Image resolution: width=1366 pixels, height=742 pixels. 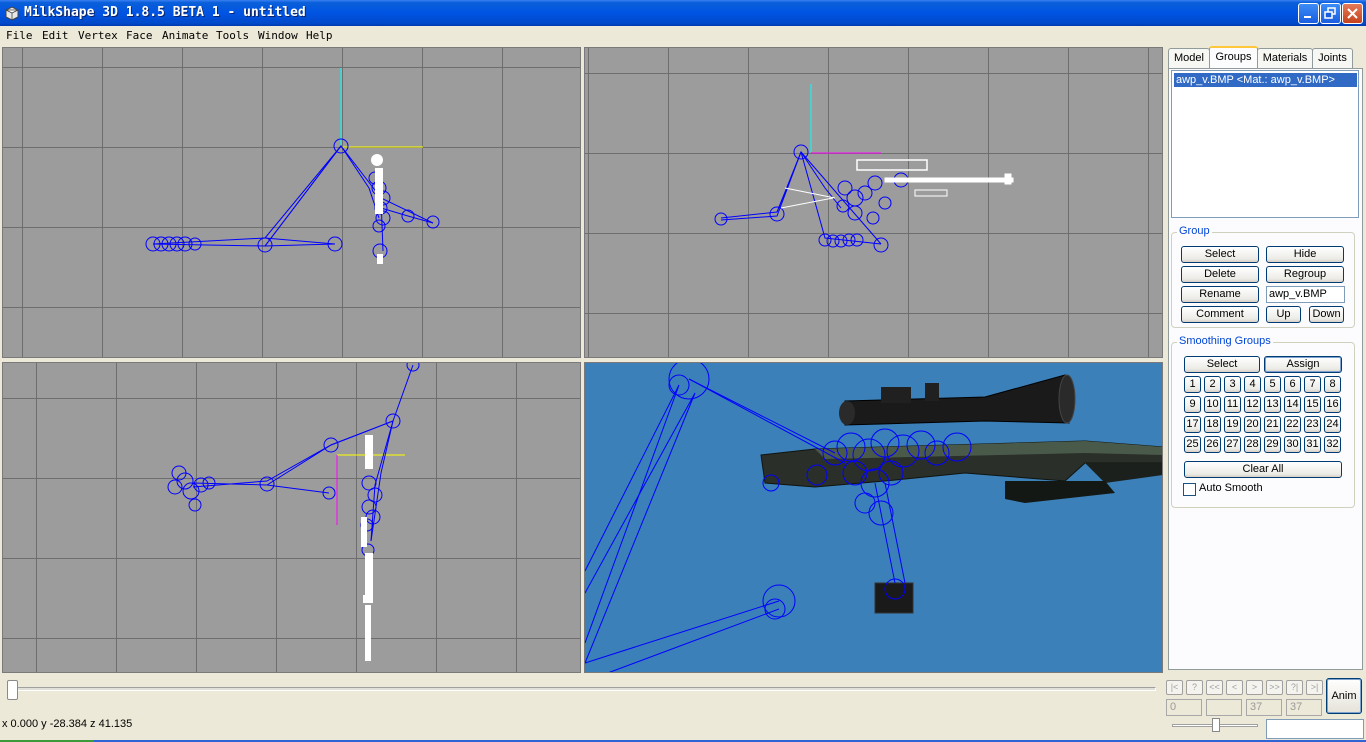 What do you see at coordinates (1192, 444) in the screenshot?
I see `smoothing-group-25-button: 25` at bounding box center [1192, 444].